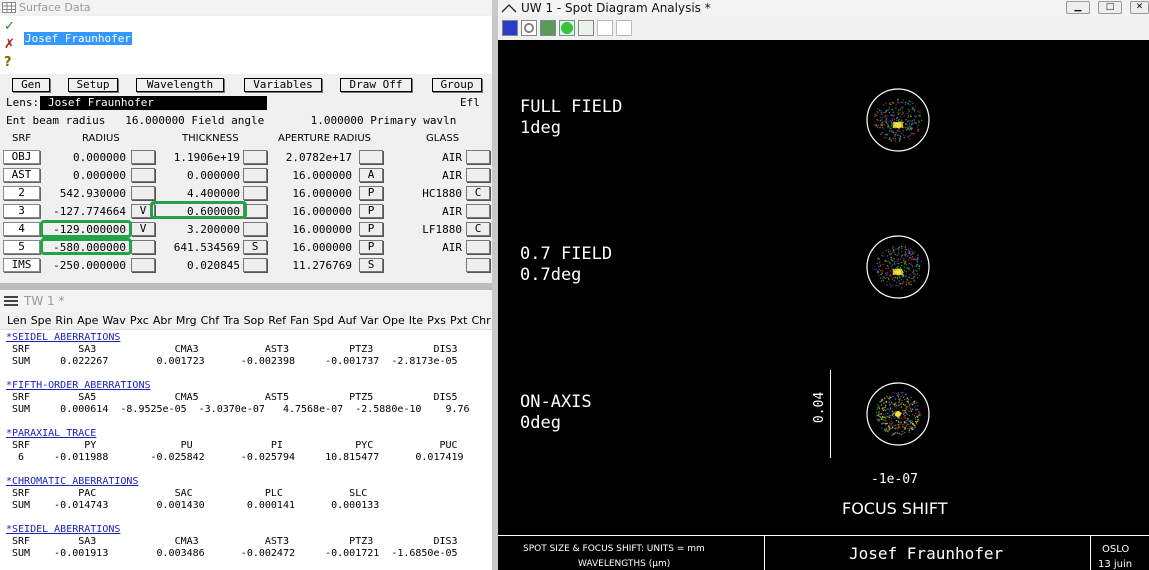 Image resolution: width=1149 pixels, height=570 pixels. What do you see at coordinates (21, 247) in the screenshot?
I see `srf-cell: 5` at bounding box center [21, 247].